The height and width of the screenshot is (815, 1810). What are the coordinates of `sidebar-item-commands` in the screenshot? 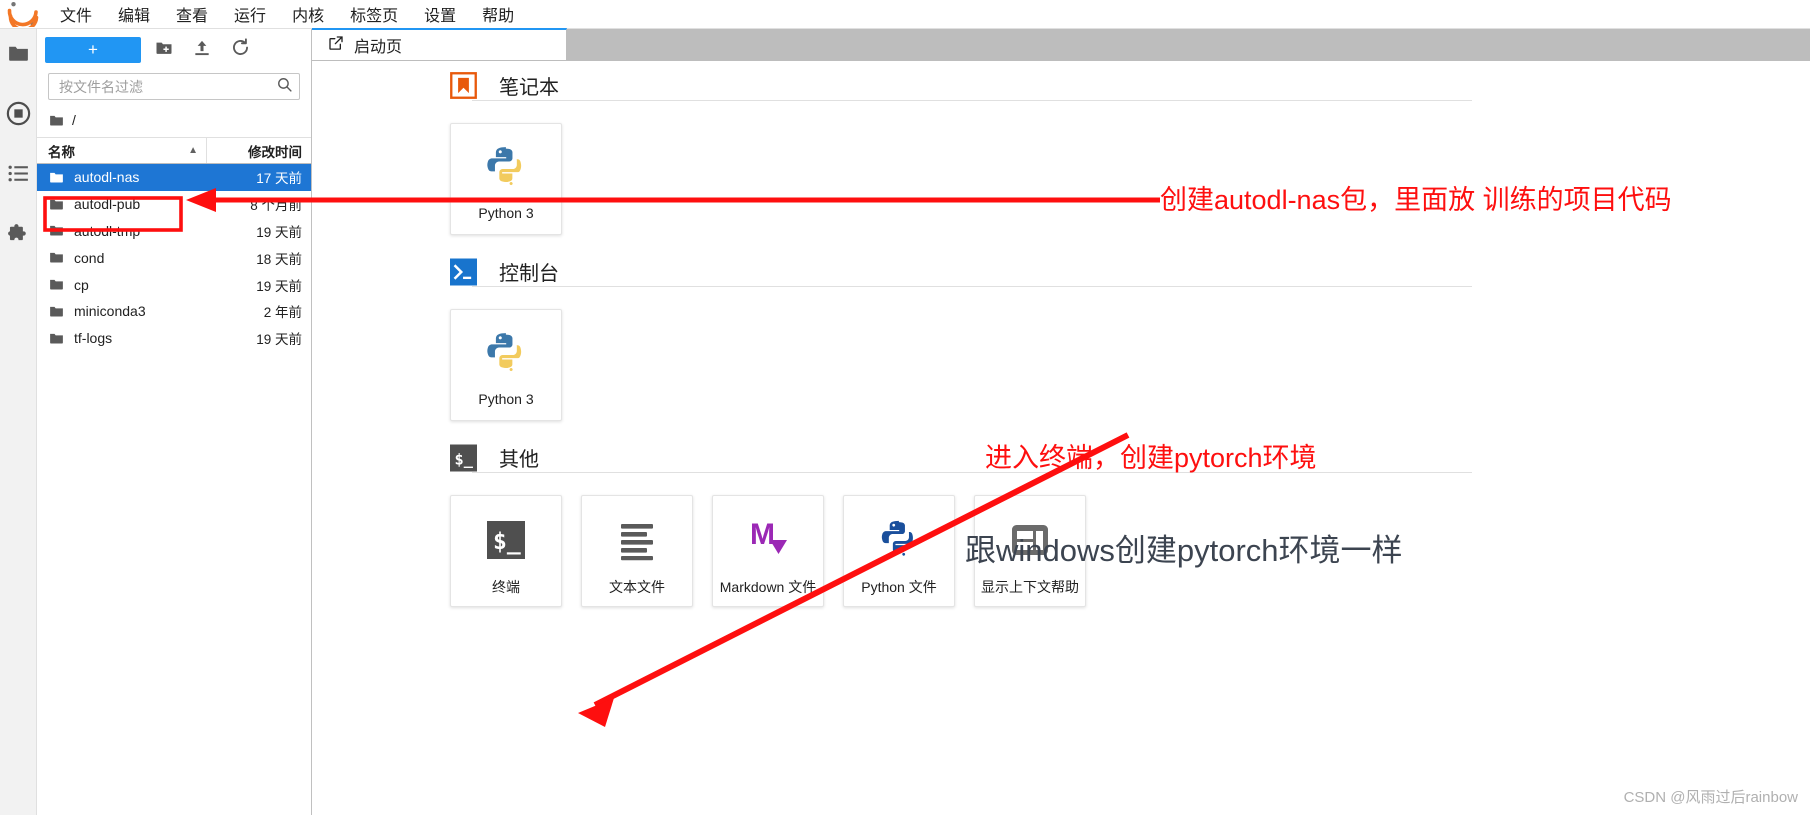 It's located at (18, 176).